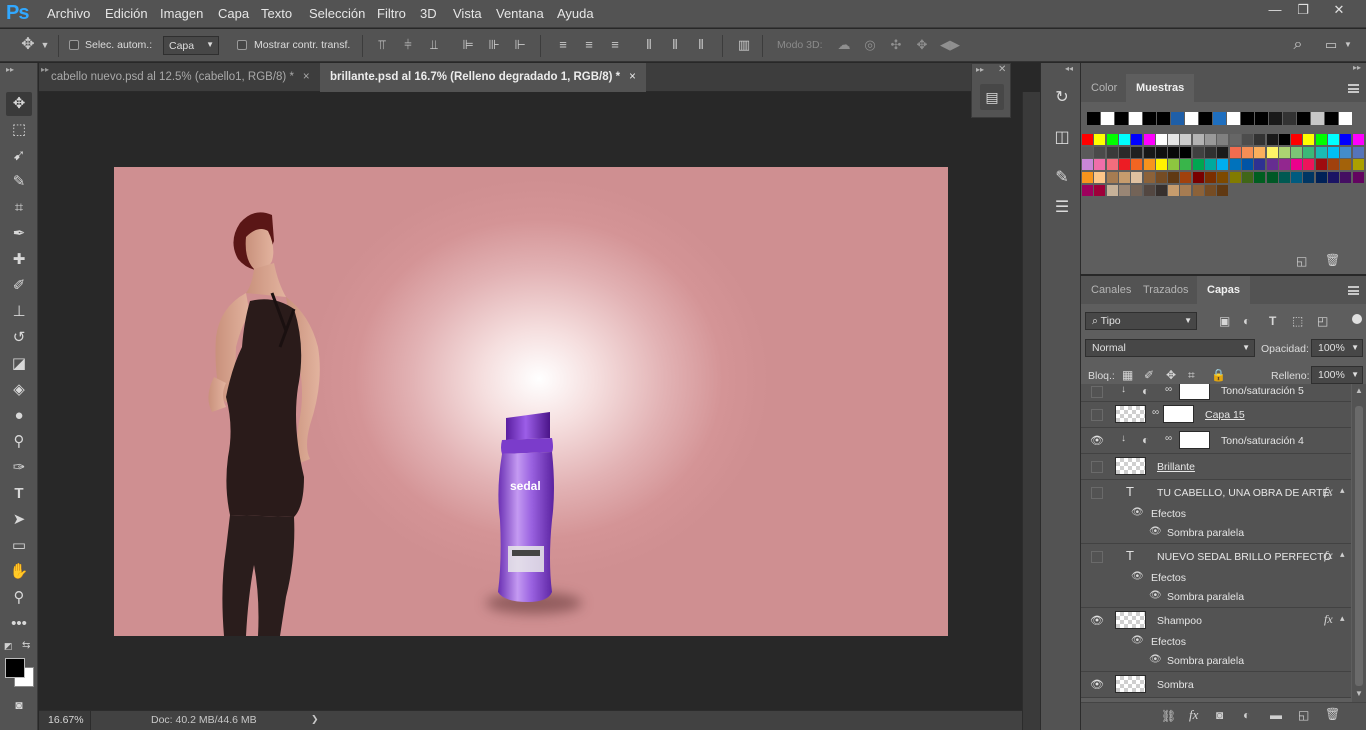  What do you see at coordinates (1062, 98) in the screenshot?
I see `history-icon: ↻` at bounding box center [1062, 98].